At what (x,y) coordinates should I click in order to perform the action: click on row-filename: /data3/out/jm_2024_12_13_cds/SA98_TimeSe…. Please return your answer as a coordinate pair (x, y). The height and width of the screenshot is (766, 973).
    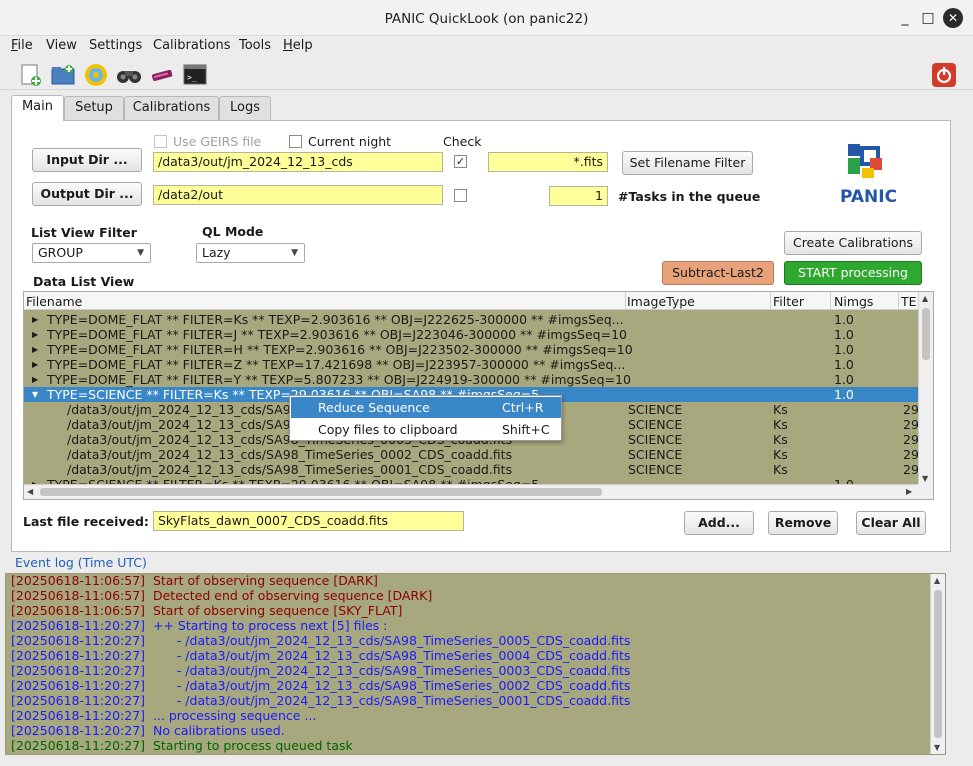
    Looking at the image, I should click on (290, 469).